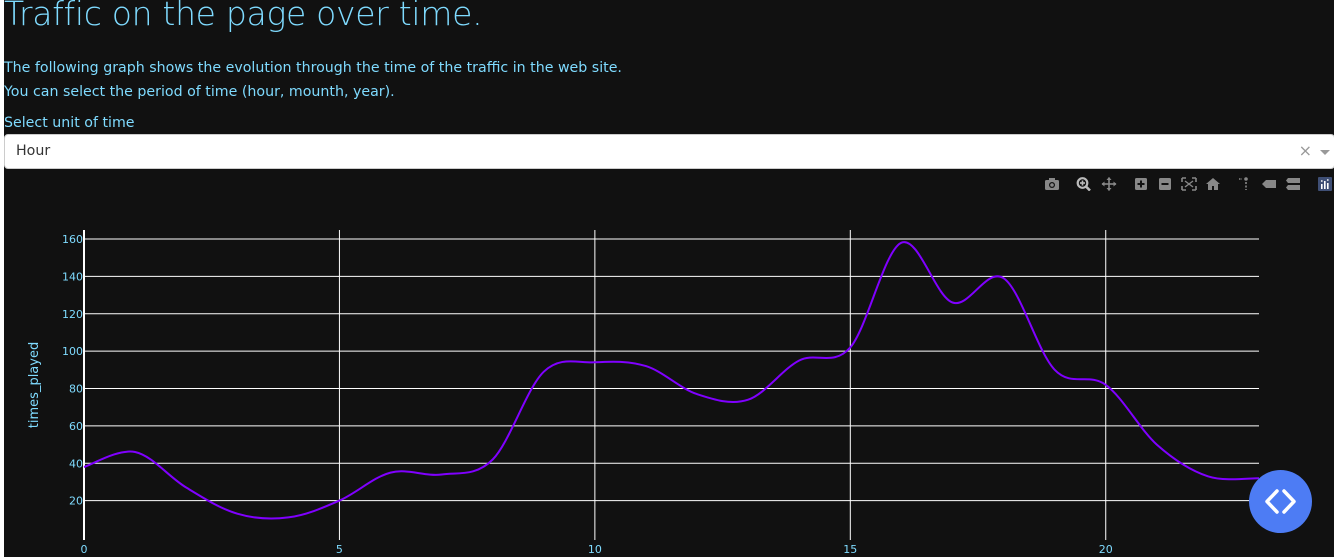  I want to click on x-tick-label: 0, so click(84, 549).